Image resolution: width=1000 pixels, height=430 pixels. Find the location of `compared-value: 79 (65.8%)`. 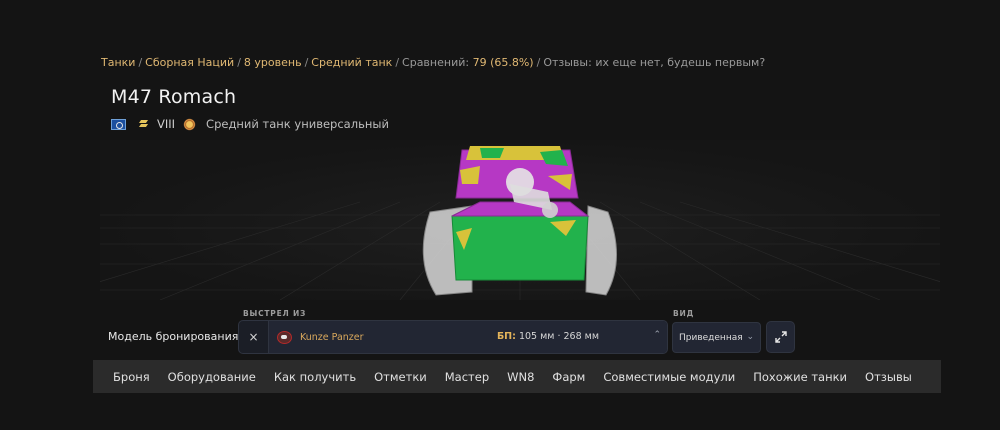

compared-value: 79 (65.8%) is located at coordinates (503, 62).